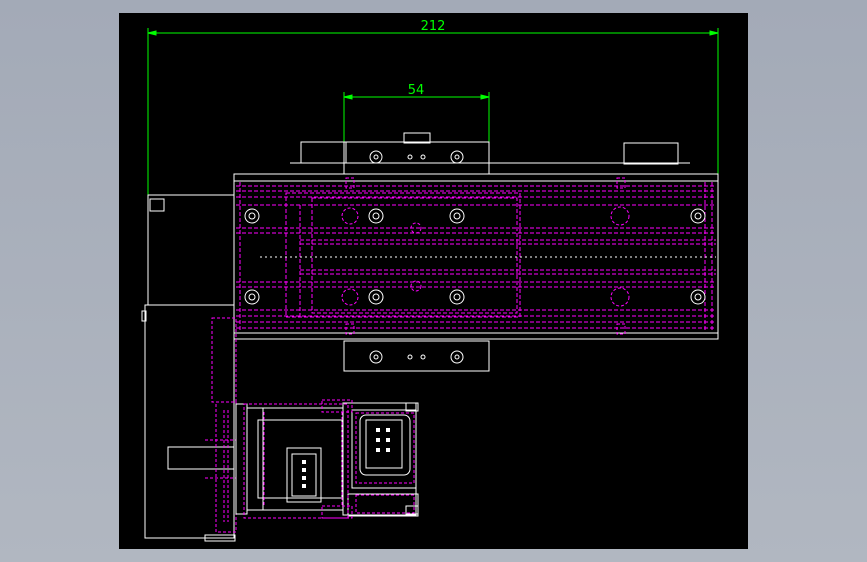  I want to click on stepper-motor-hidden, so click(329, 459).